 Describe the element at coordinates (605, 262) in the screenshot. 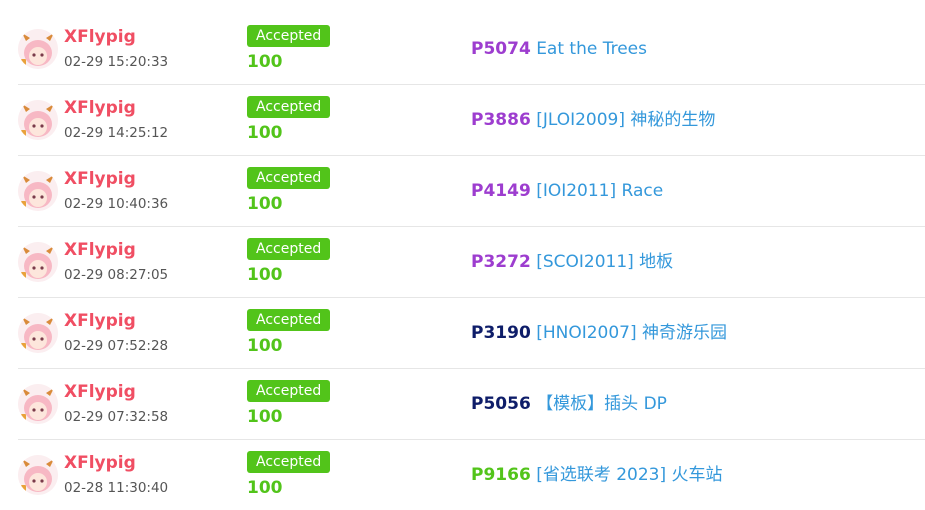

I see `problem-title: [SCOI2011] 地板` at that location.